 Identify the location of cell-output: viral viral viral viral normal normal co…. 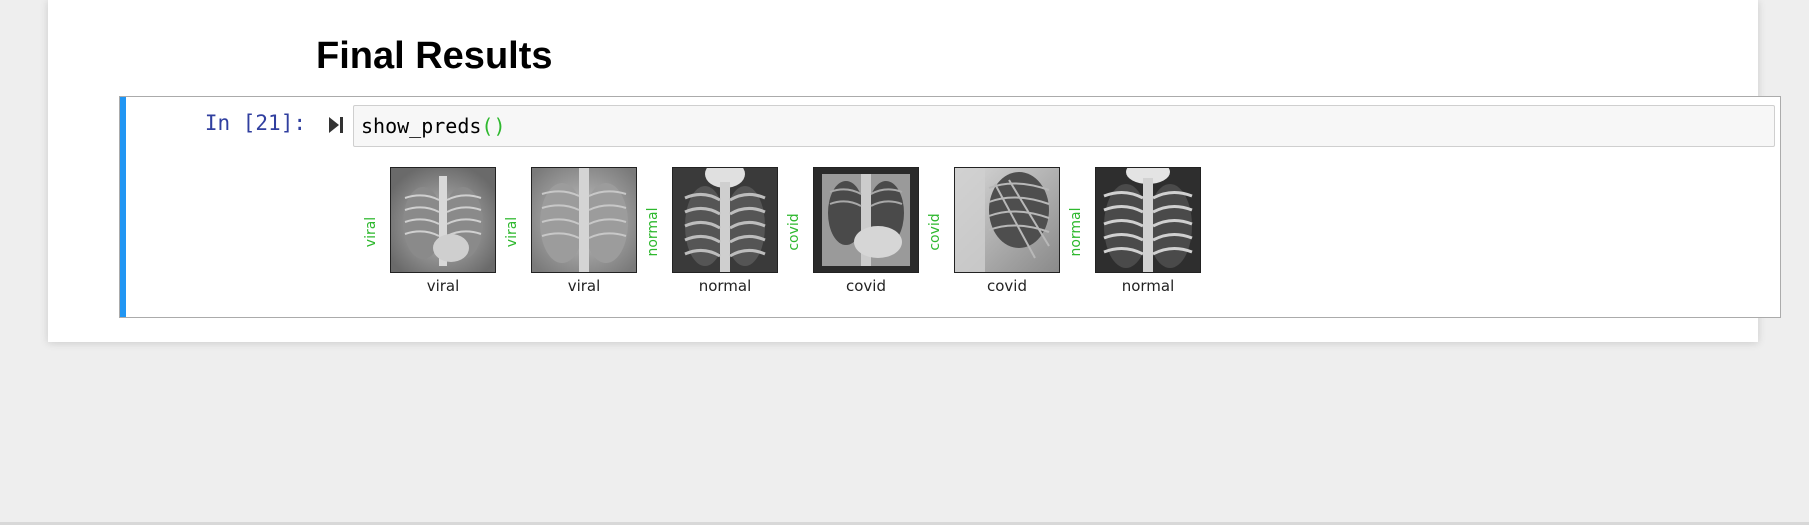
(803, 232).